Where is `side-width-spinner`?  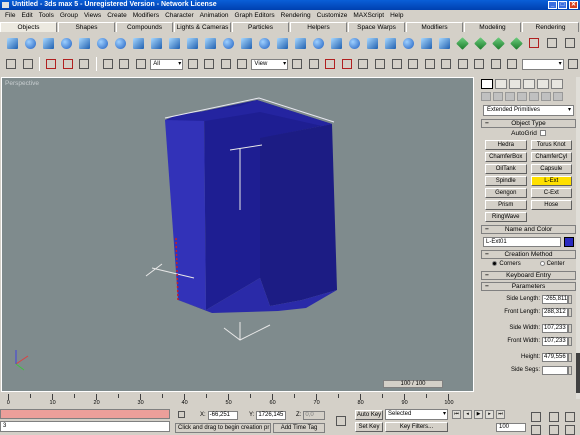
side-width-spinner is located at coordinates (570, 328).